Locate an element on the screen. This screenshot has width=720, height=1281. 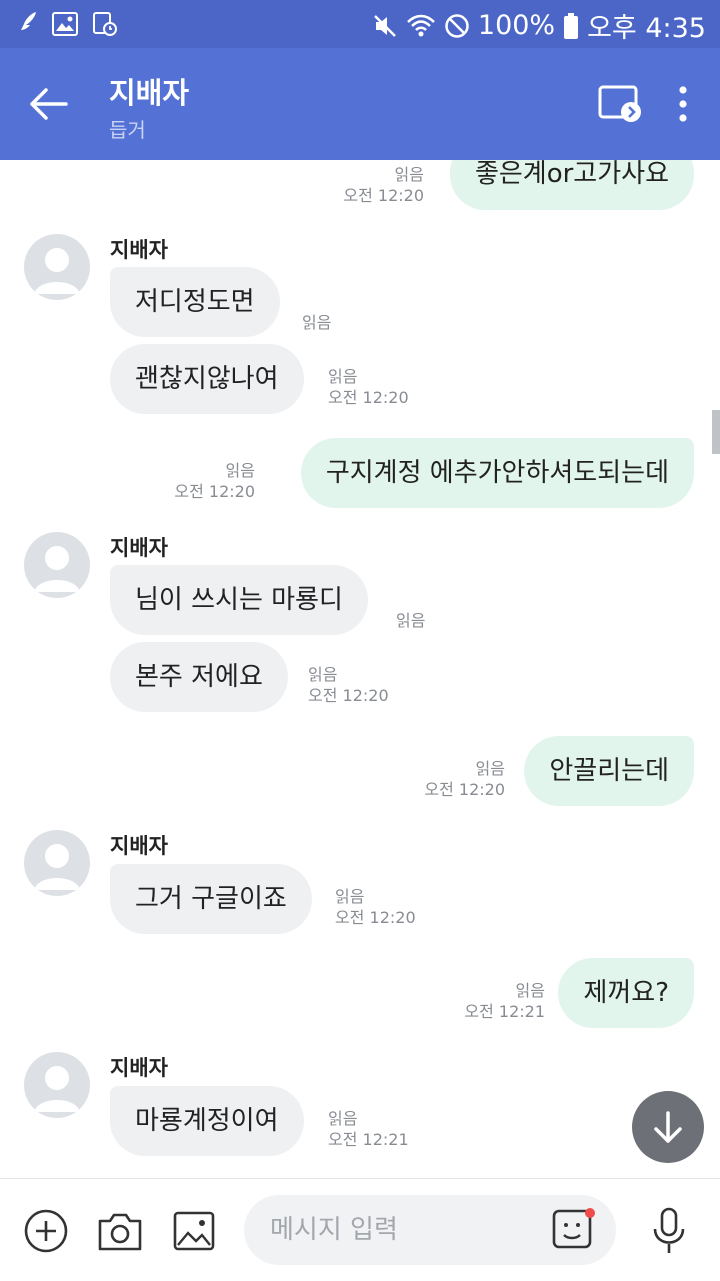
voice-input-button is located at coordinates (669, 1233).